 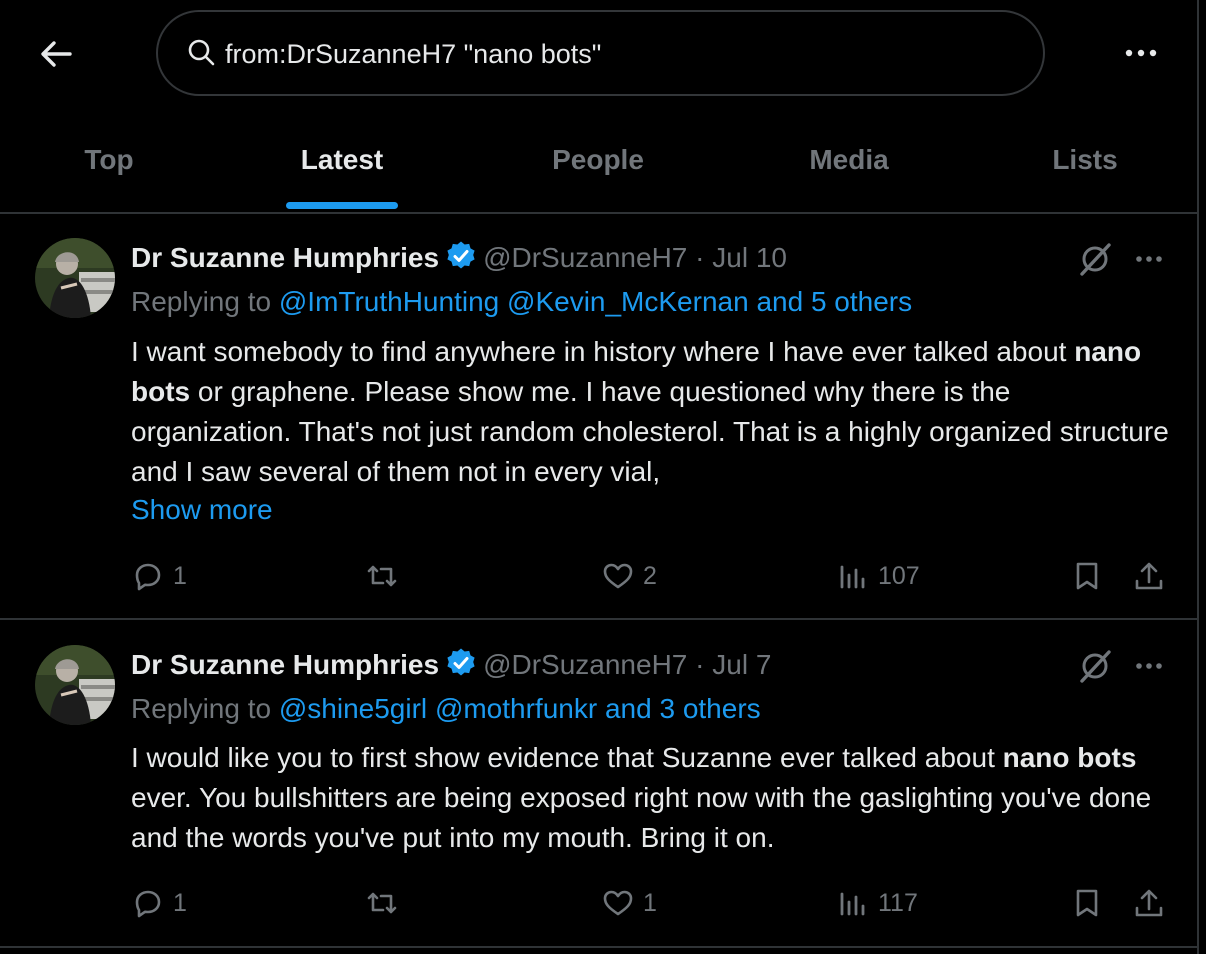 What do you see at coordinates (650, 575) in the screenshot?
I see `like-count: 2` at bounding box center [650, 575].